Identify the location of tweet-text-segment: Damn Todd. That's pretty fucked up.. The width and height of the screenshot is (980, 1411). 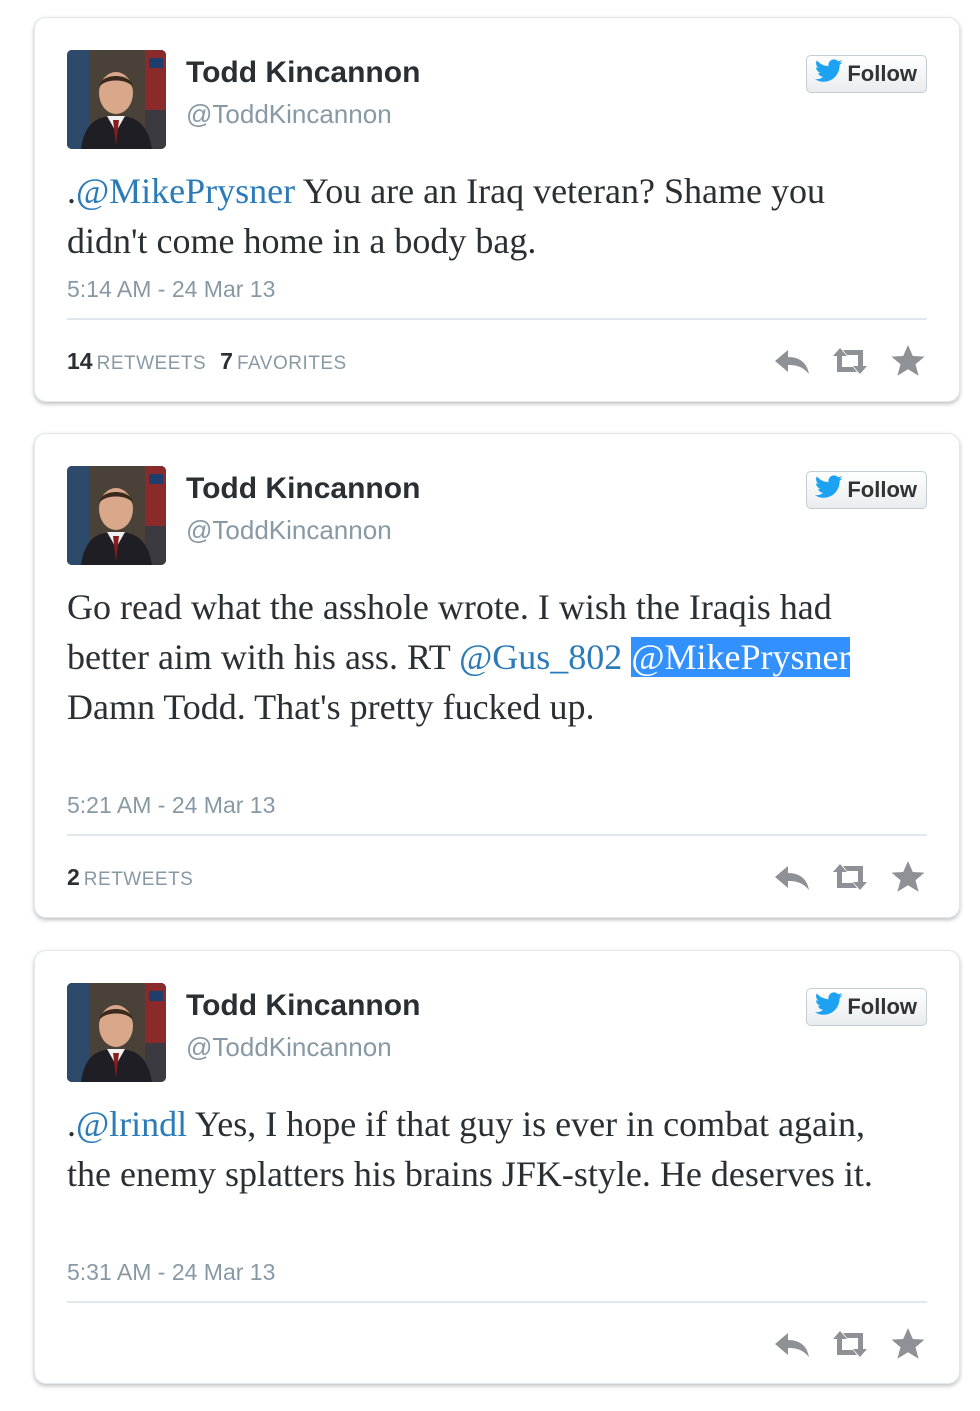
(331, 707).